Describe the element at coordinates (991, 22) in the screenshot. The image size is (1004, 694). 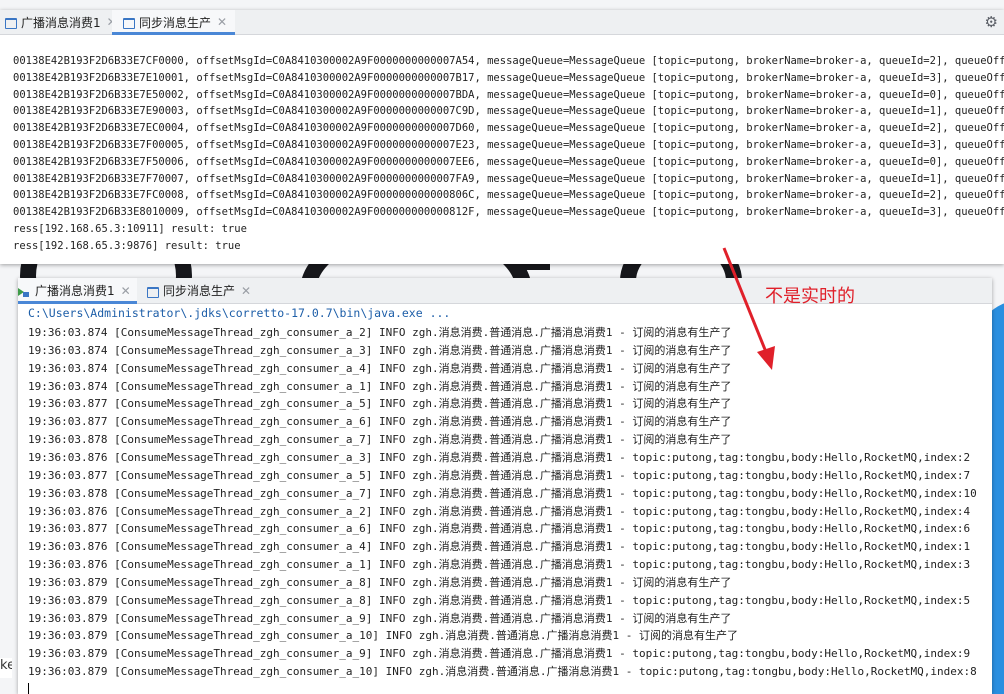
I see `gear-icon: ⚙` at that location.